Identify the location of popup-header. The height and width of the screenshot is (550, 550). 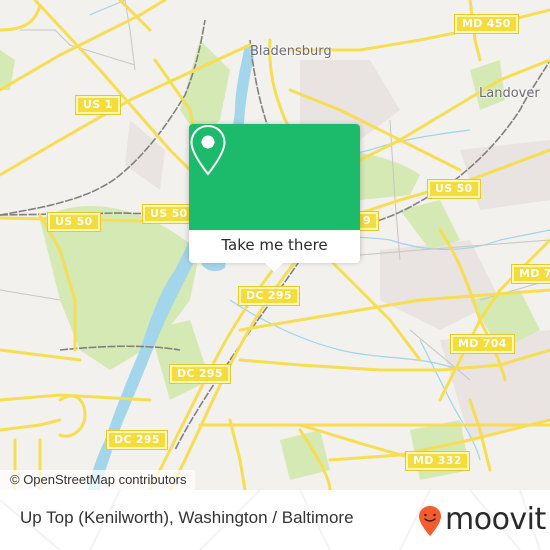
(274, 177).